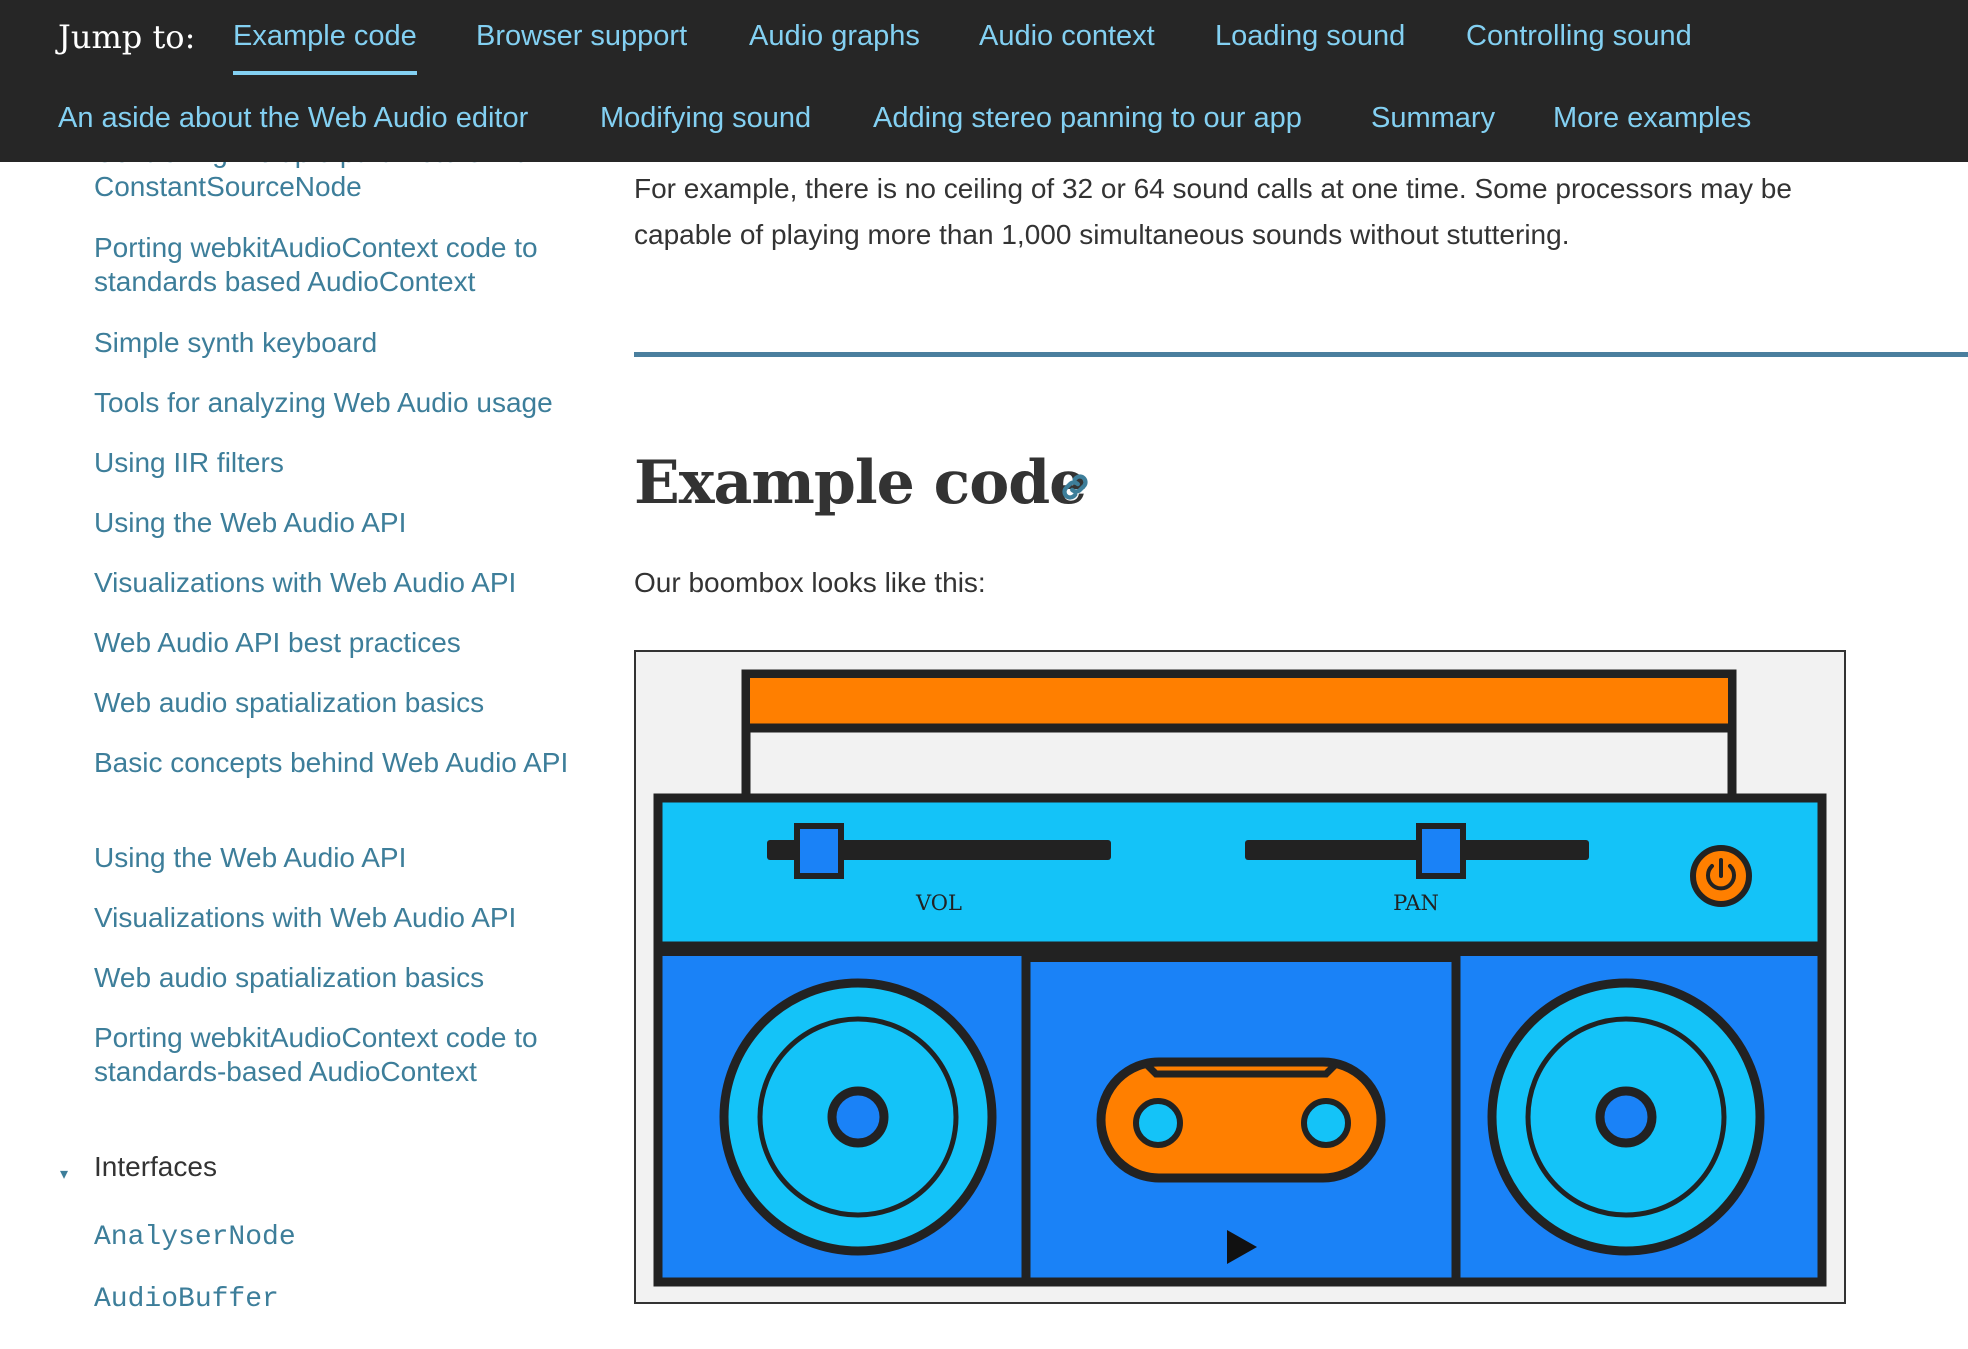  I want to click on sidebar-item-best-practices: Web Audio API best practices, so click(344, 643).